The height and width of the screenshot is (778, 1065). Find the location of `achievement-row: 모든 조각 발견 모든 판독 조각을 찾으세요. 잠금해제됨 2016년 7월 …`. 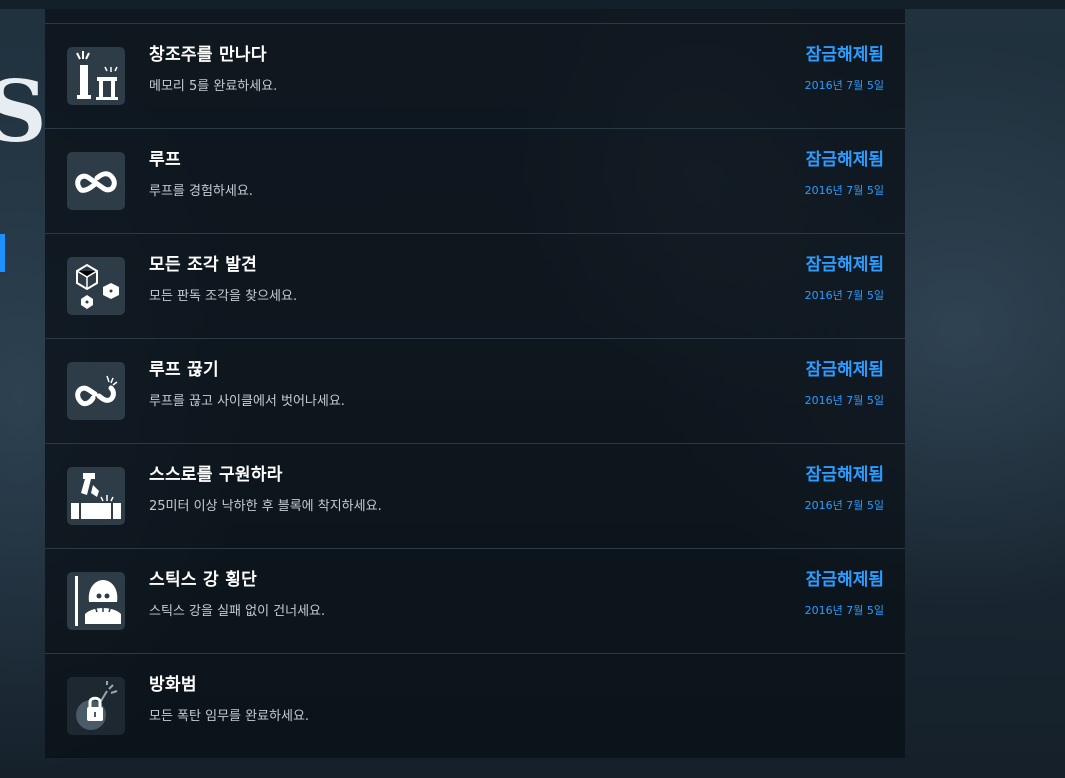

achievement-row: 모든 조각 발견 모든 판독 조각을 찾으세요. 잠금해제됨 2016년 7월 … is located at coordinates (475, 285).